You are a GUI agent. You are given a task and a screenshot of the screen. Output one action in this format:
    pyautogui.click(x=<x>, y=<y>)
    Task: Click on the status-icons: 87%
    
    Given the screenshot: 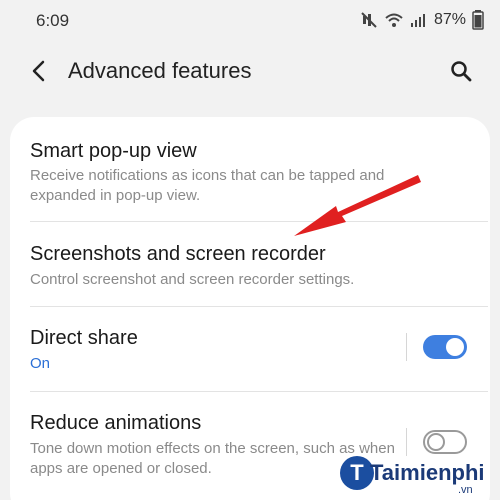 What is the action you would take?
    pyautogui.click(x=422, y=20)
    